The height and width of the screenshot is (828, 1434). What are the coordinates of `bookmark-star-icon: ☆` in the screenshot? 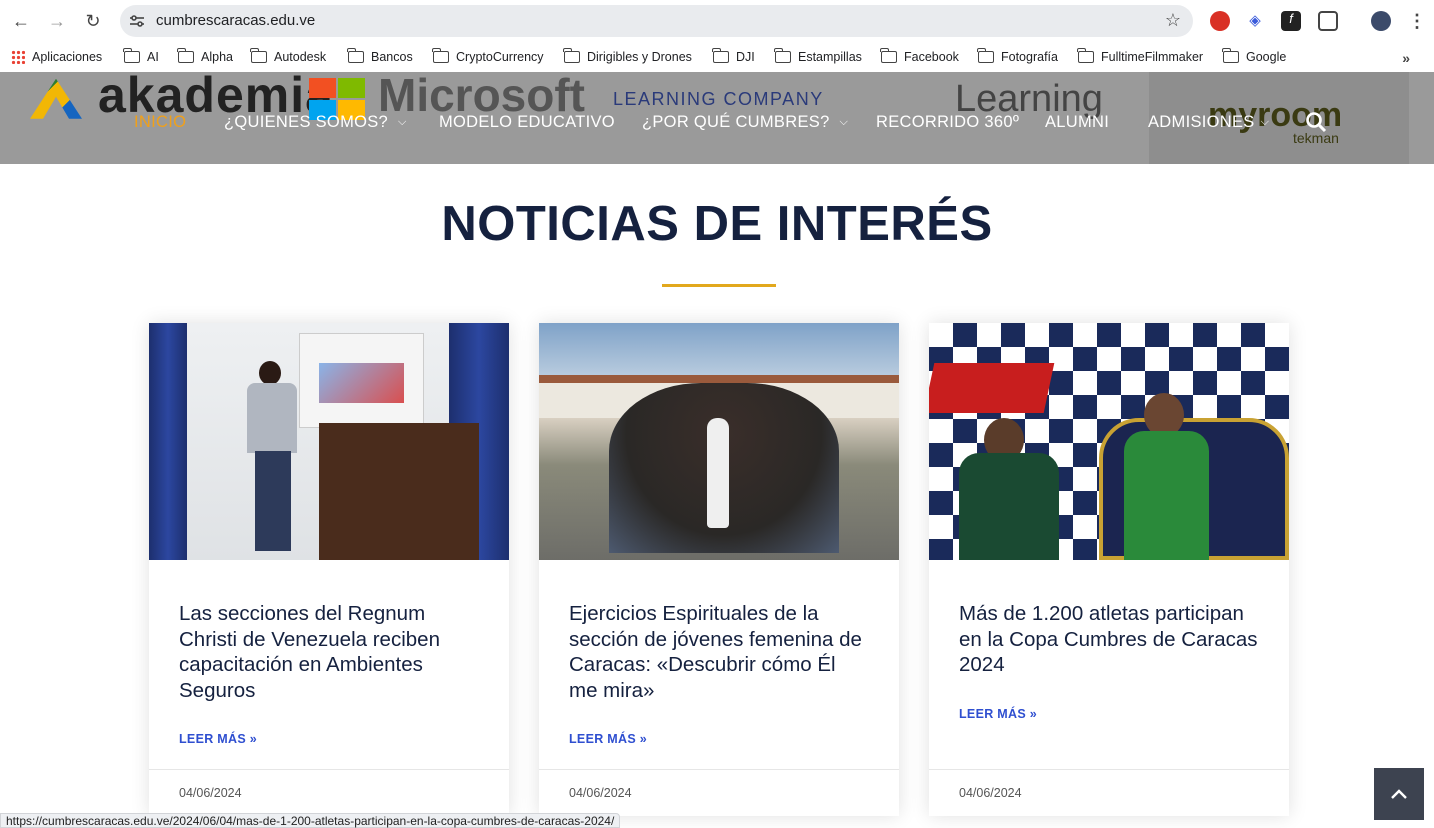 It's located at (1173, 20).